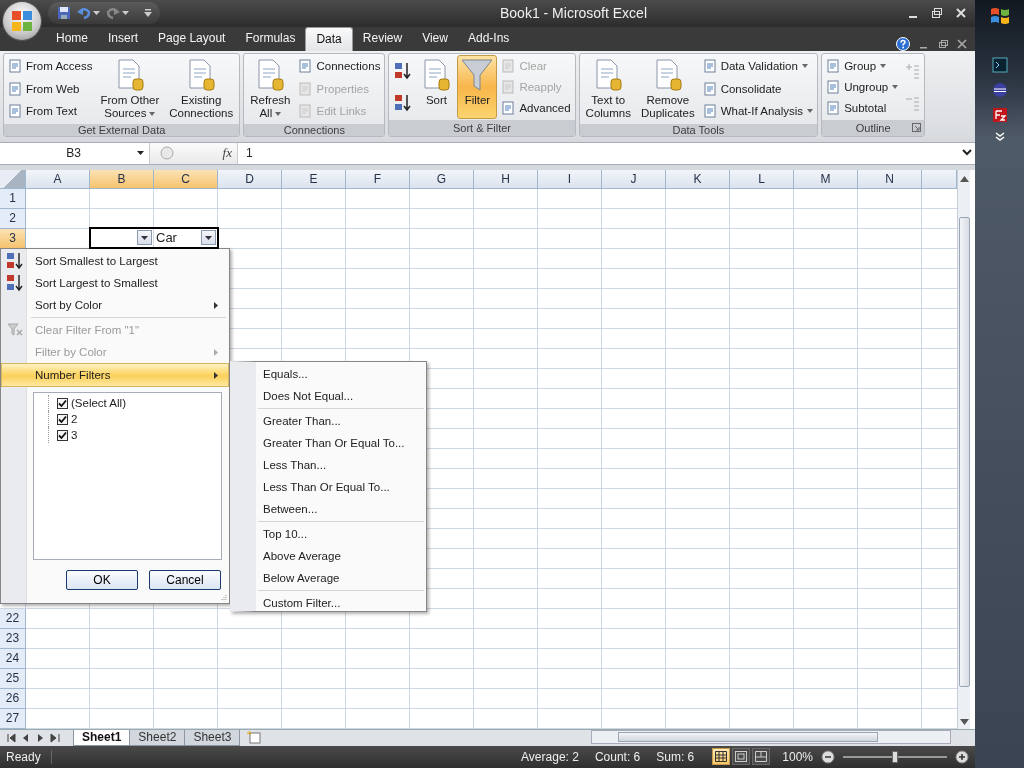  What do you see at coordinates (890, 179) in the screenshot?
I see `column-header: N` at bounding box center [890, 179].